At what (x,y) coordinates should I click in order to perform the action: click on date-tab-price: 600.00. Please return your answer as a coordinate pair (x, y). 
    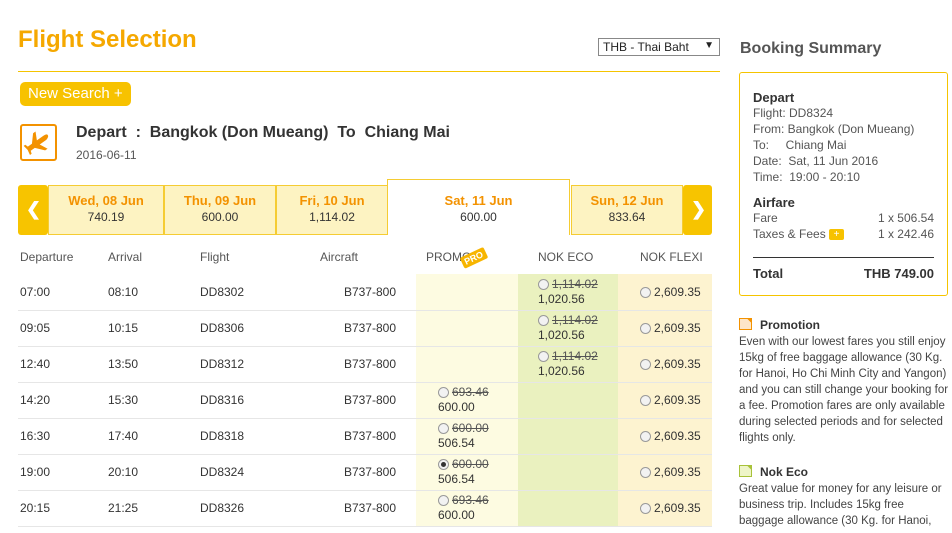
    Looking at the image, I should click on (220, 217).